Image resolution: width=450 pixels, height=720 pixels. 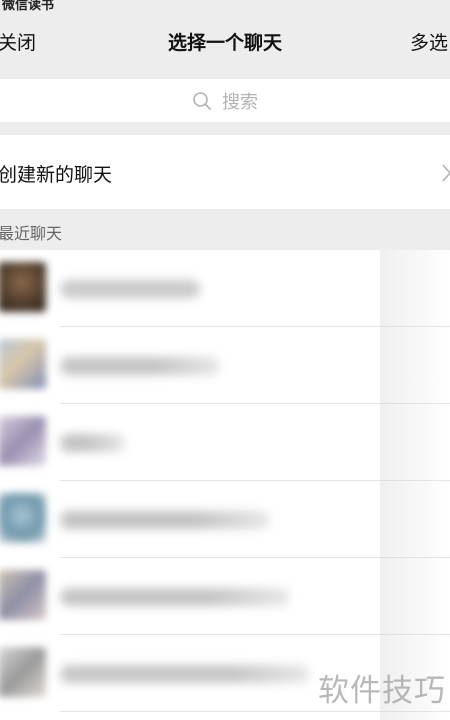 I want to click on status-app-name: 微信读书, so click(x=28, y=6).